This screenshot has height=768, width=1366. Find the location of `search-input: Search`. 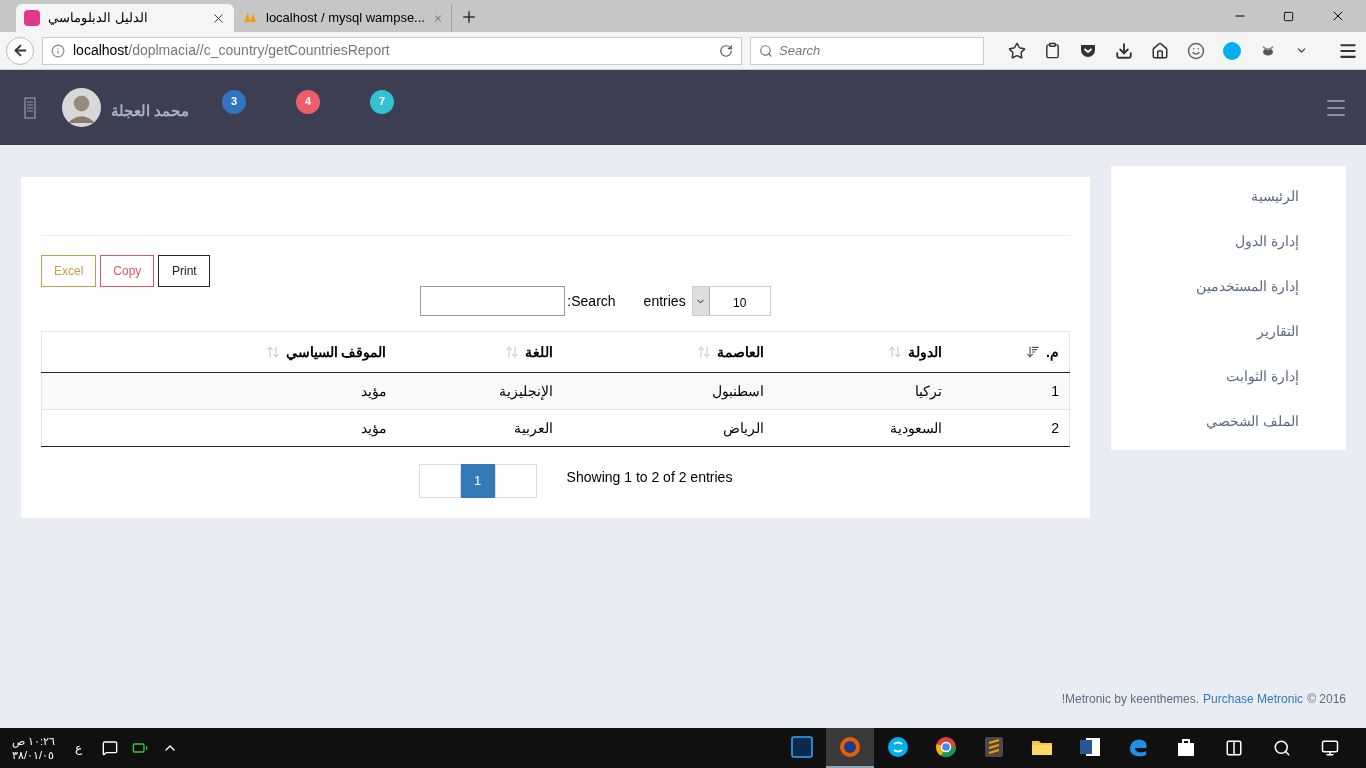

search-input: Search is located at coordinates (877, 50).